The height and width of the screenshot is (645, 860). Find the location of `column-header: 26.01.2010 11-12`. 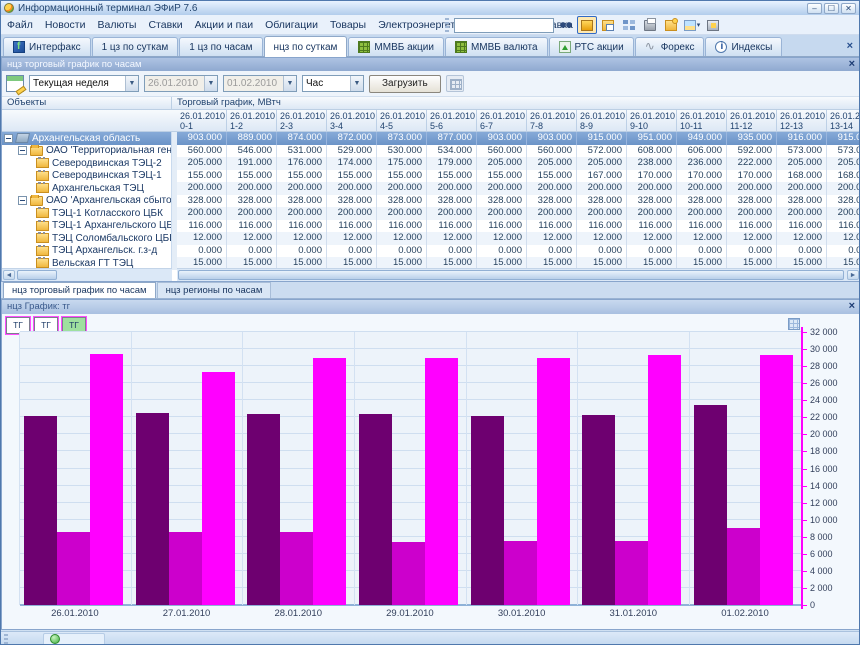

column-header: 26.01.2010 11-12 is located at coordinates (752, 121).